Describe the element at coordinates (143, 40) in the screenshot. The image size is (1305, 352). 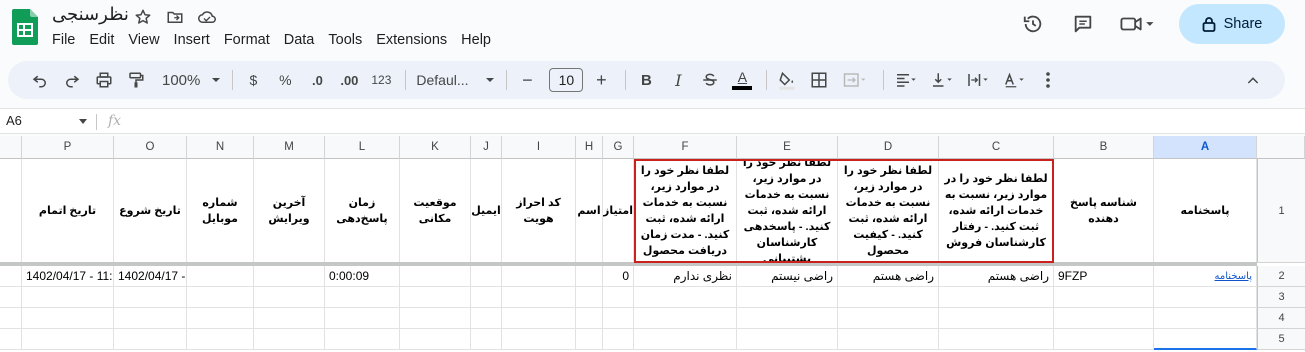
I see `menu-view: View` at that location.